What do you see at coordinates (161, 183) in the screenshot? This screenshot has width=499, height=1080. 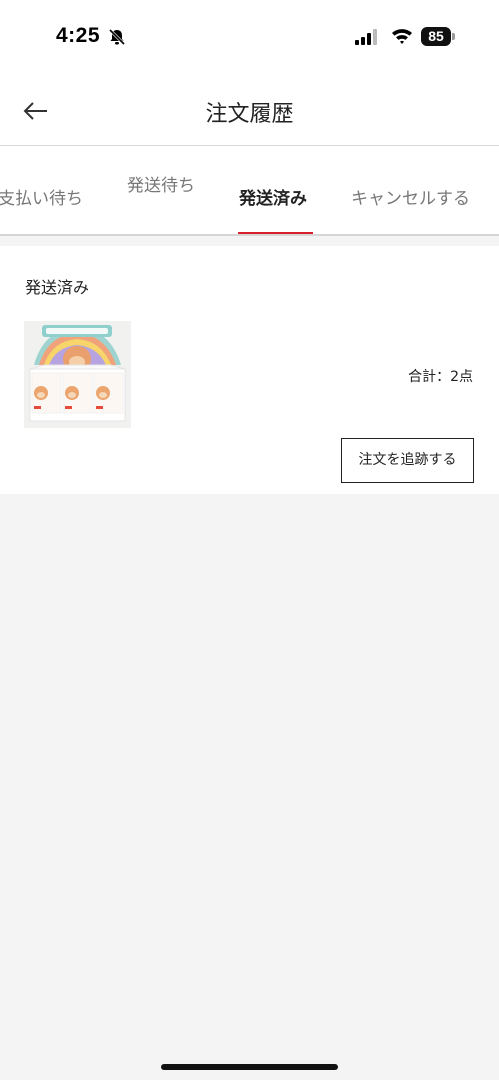 I see `tab-awaiting-shipment: 発送待ち` at bounding box center [161, 183].